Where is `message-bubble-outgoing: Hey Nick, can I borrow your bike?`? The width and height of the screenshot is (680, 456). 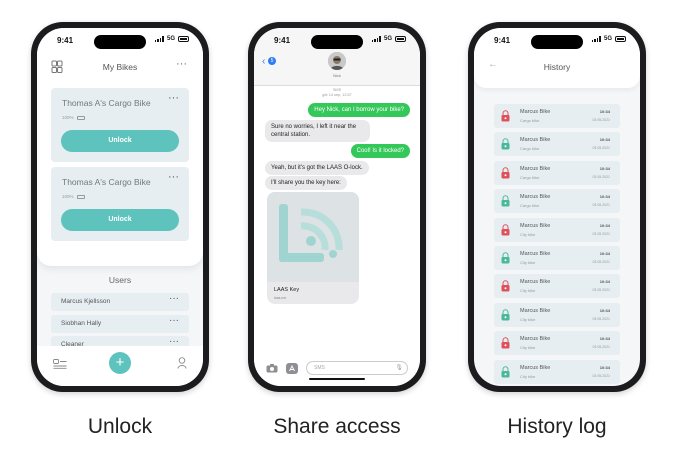
message-bubble-outgoing: Hey Nick, can I borrow your bike? is located at coordinates (359, 110).